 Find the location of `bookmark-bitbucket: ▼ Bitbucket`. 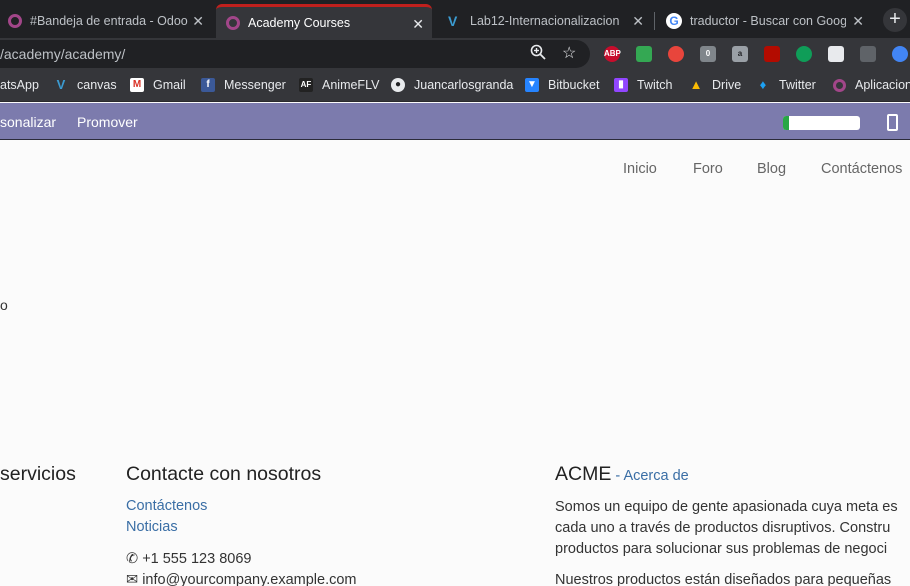

bookmark-bitbucket: ▼ Bitbucket is located at coordinates (562, 85).